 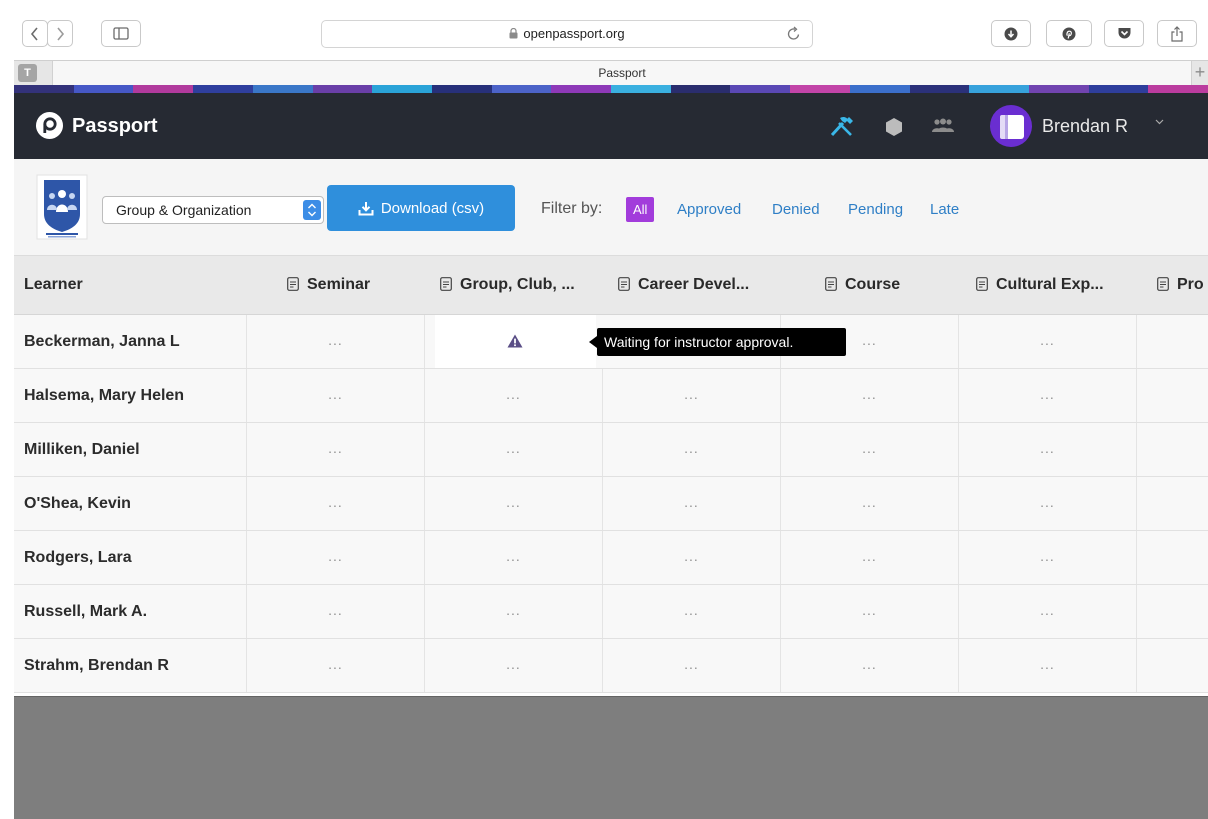 I want to click on learner-cell: Strahm, Brendan R, so click(x=130, y=665).